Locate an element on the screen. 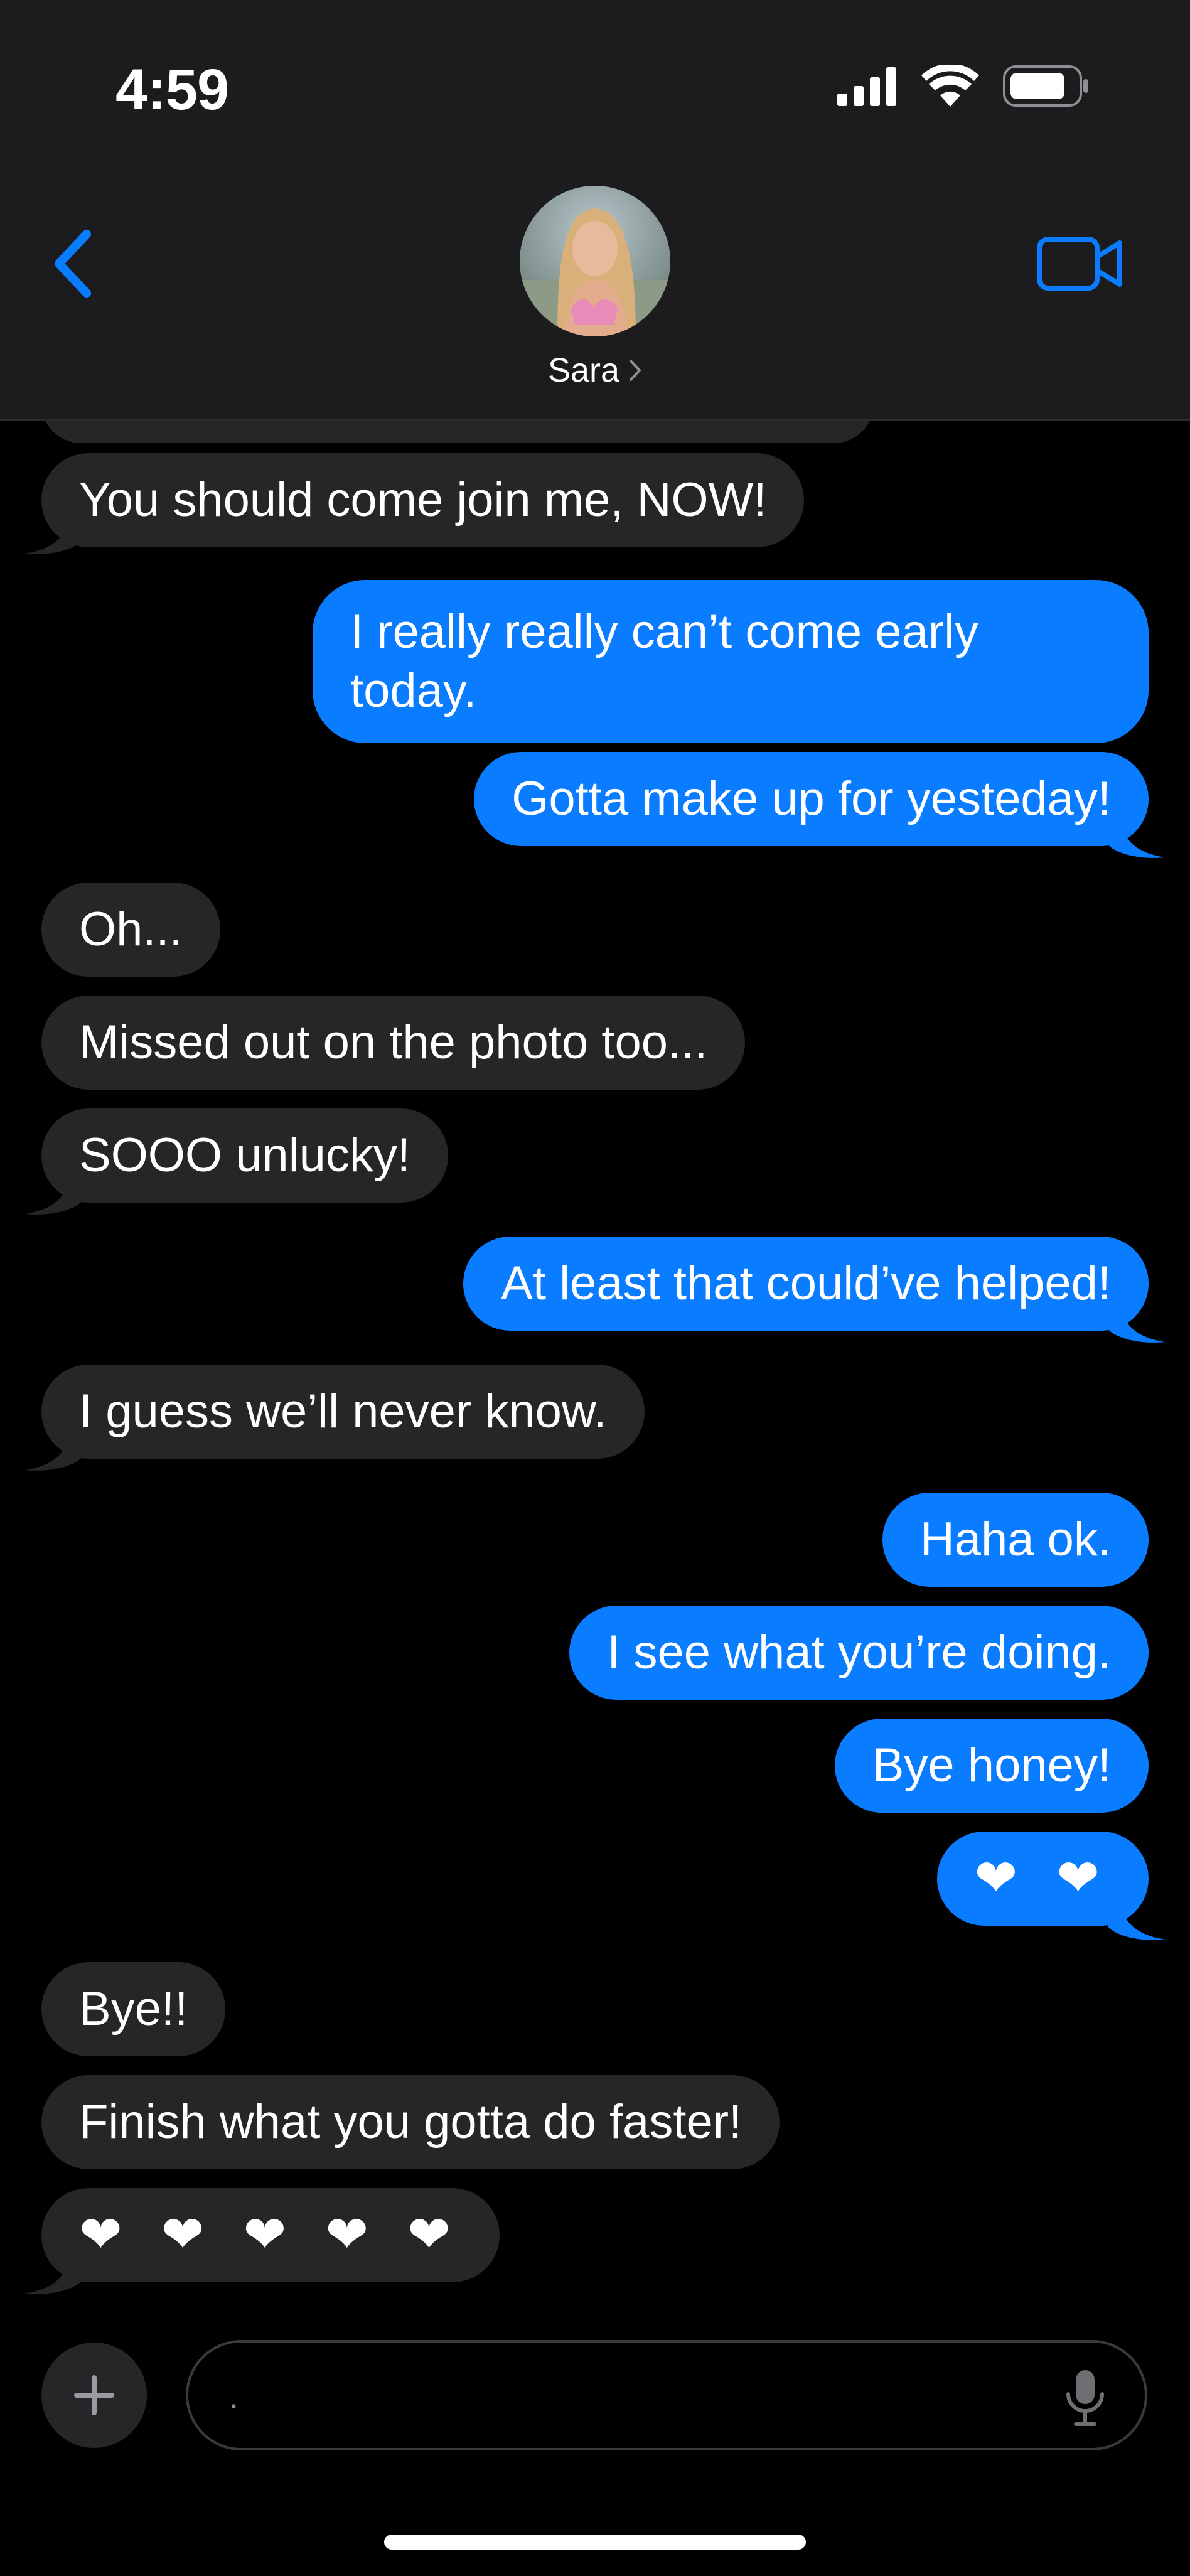 This screenshot has height=2576, width=1190. video-call-button is located at coordinates (1080, 263).